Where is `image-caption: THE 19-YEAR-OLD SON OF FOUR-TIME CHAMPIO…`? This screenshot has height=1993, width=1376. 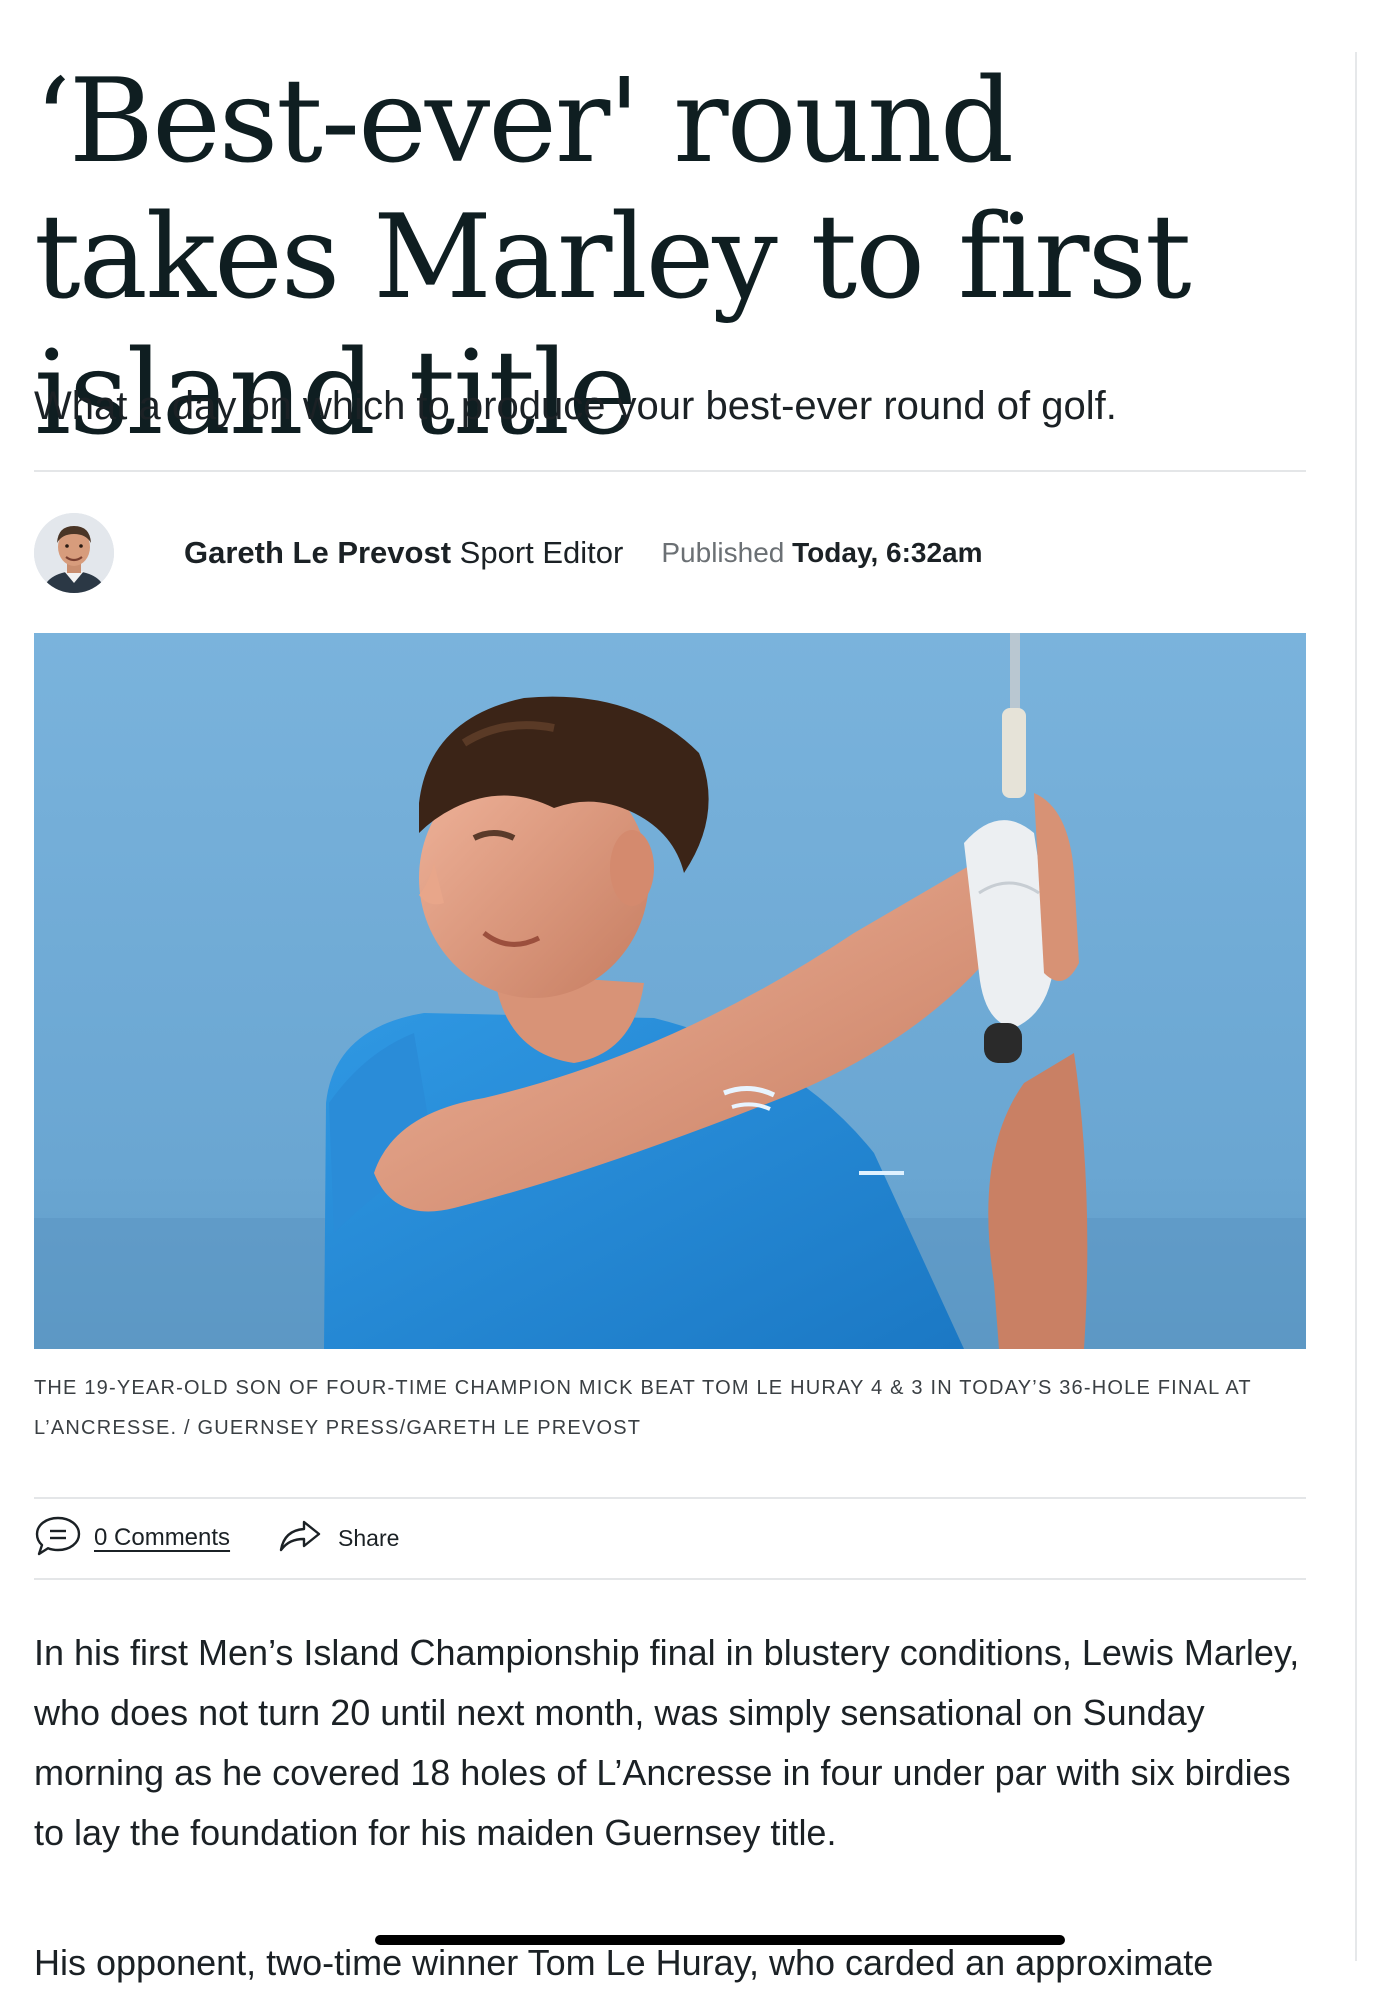
image-caption: THE 19-YEAR-OLD SON OF FOUR-TIME CHAMPIO… is located at coordinates (643, 1408).